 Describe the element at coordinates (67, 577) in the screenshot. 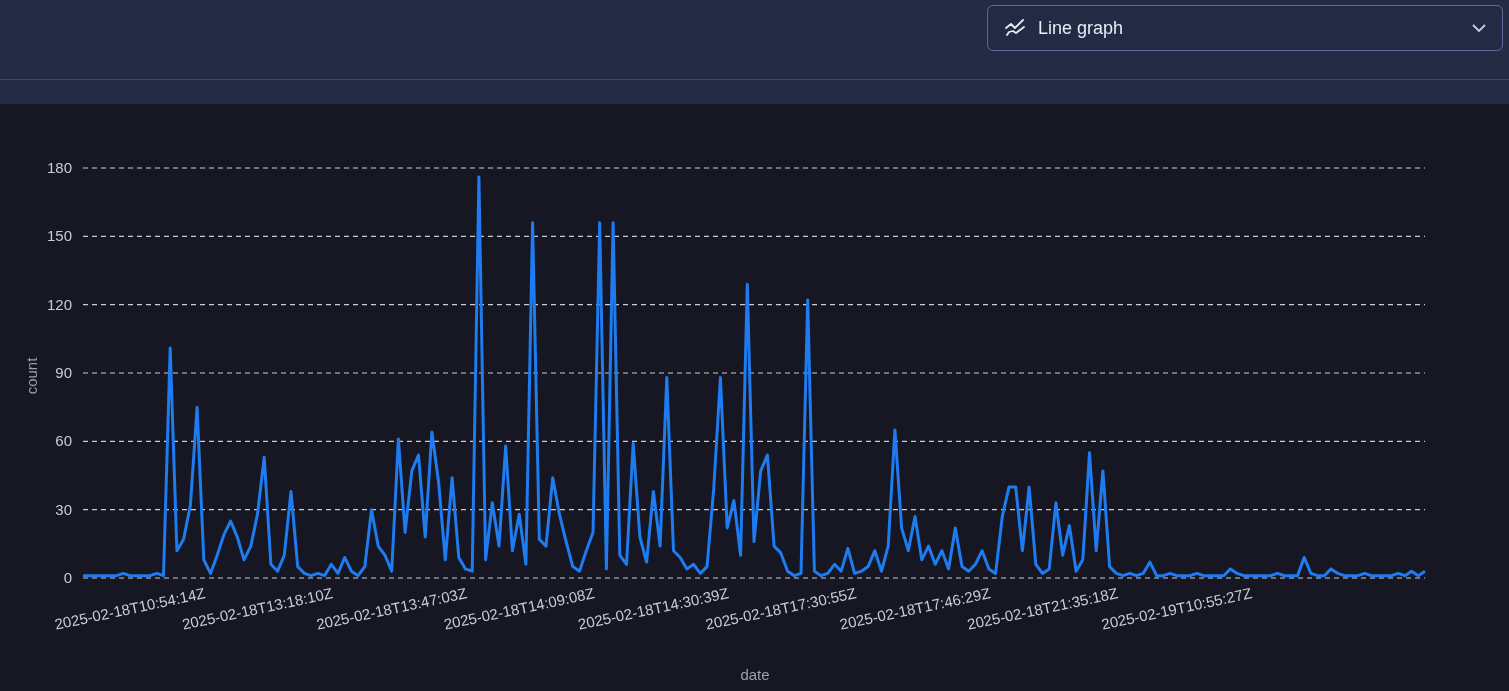

I see `y-tick-label: 0` at that location.